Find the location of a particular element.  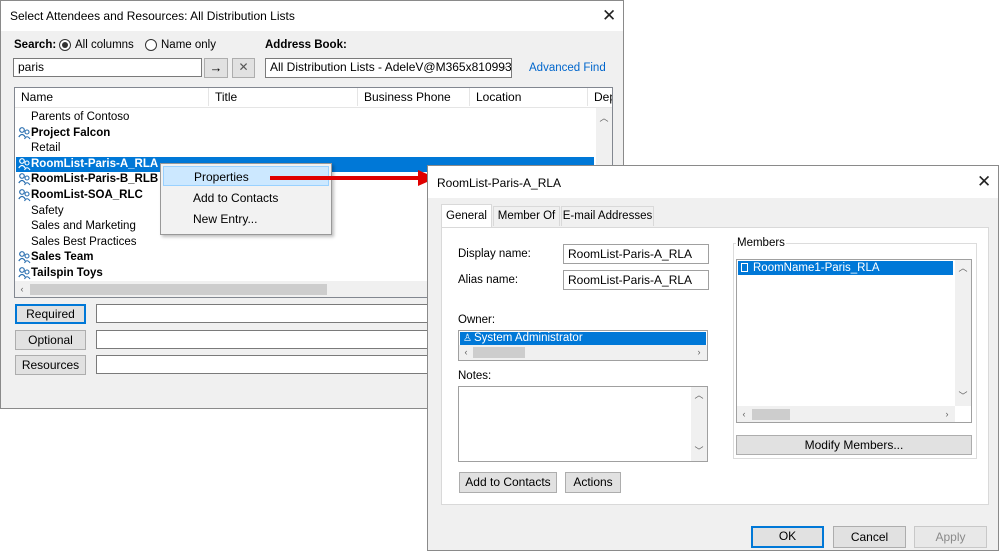

clear-icon: ✕ is located at coordinates (243, 67).